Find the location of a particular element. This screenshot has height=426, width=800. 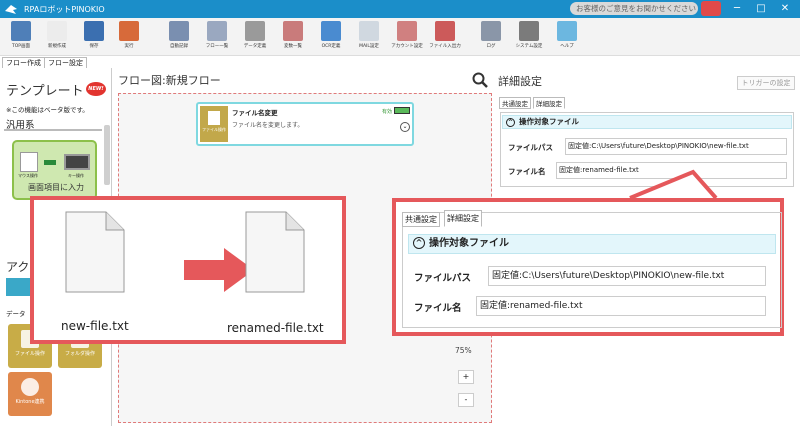

search-icon is located at coordinates (480, 80).